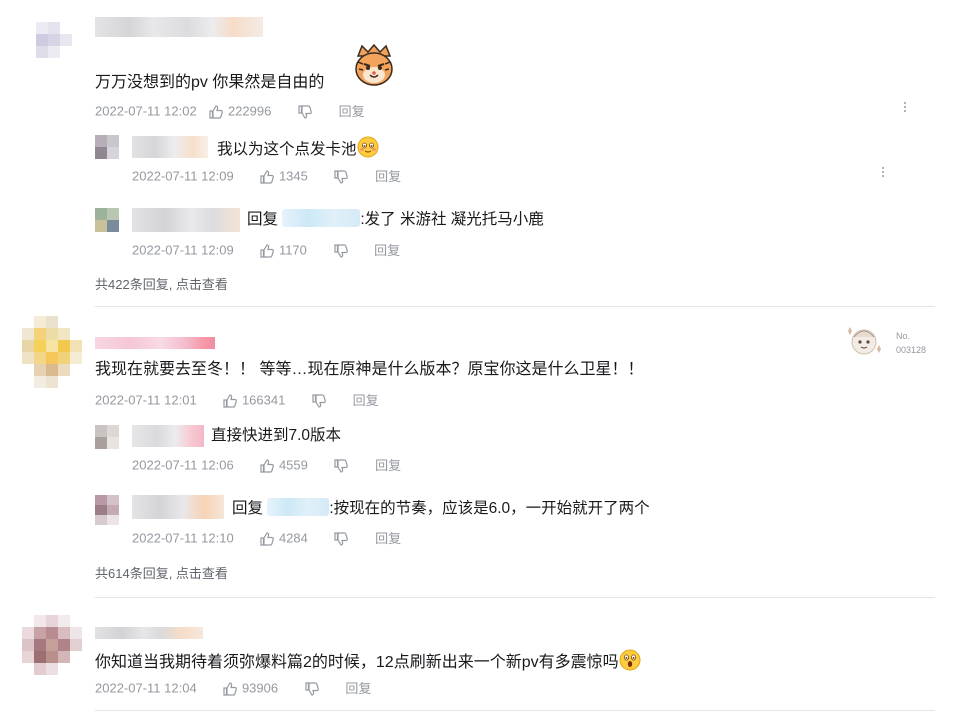  Describe the element at coordinates (911, 350) in the screenshot. I see `fan-badge-number: 003128` at that location.